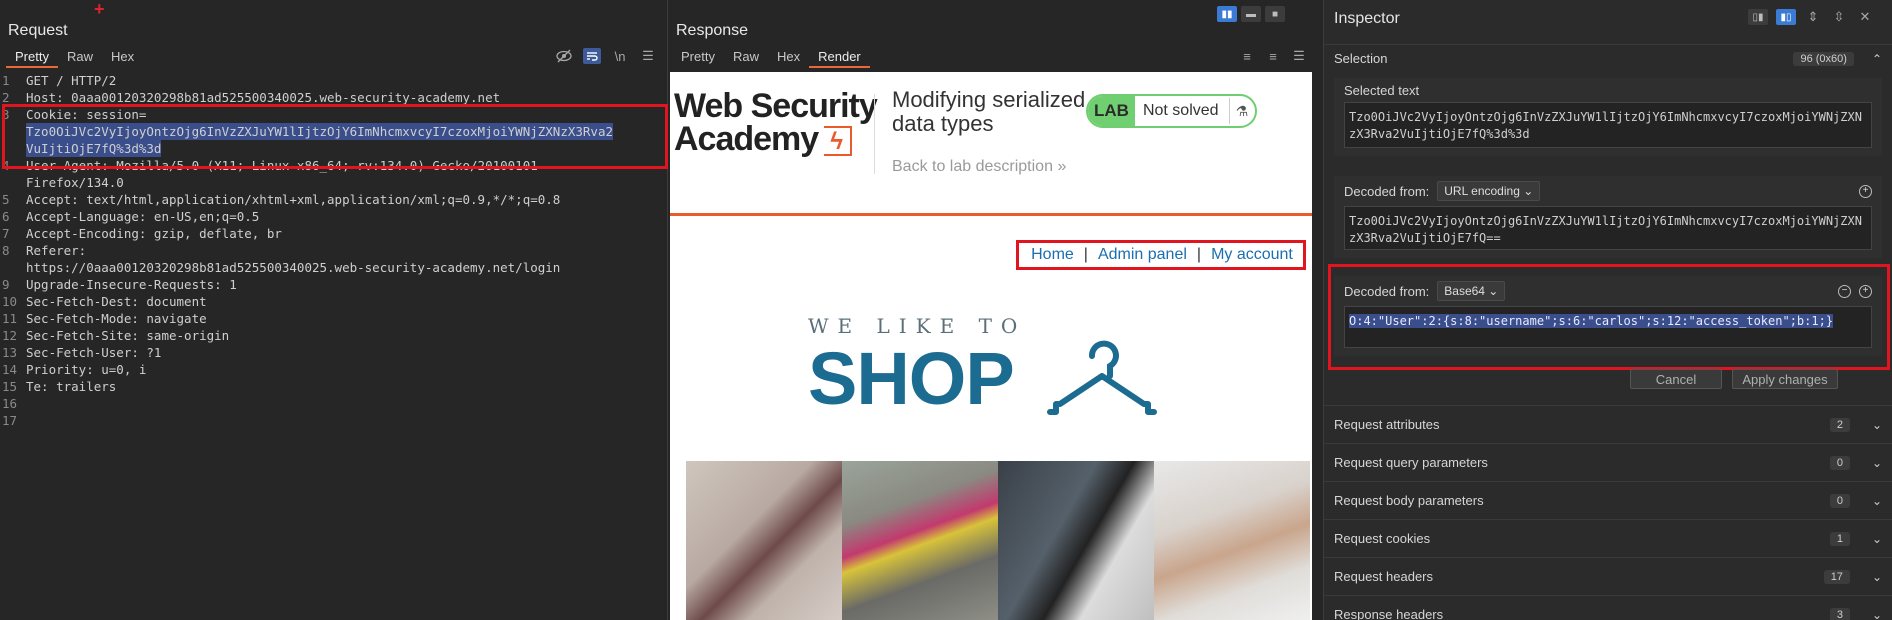 The image size is (1892, 620). Describe the element at coordinates (648, 56) in the screenshot. I see `menu-icon: ☰` at that location.